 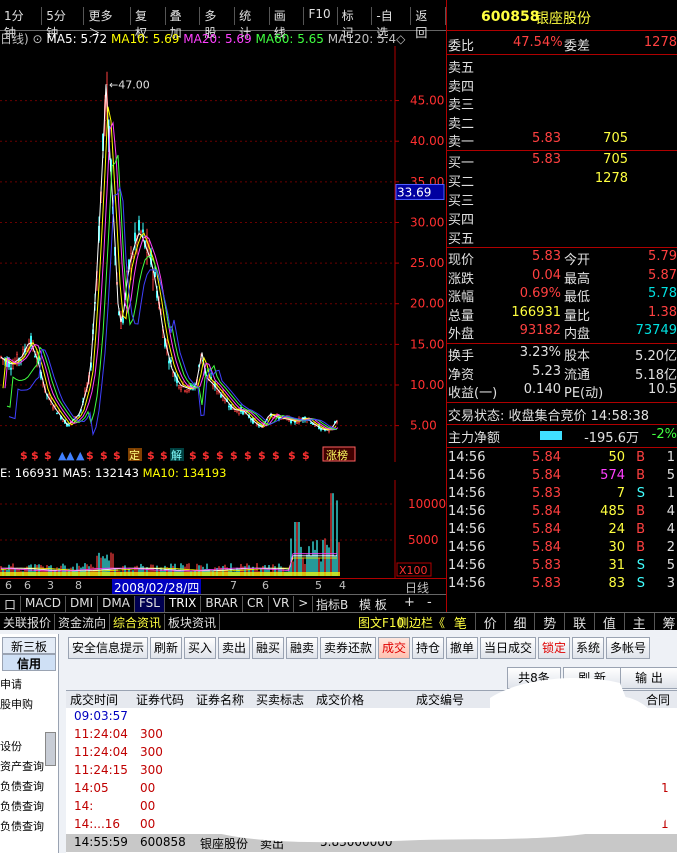 What do you see at coordinates (588, 648) in the screenshot?
I see `toolbar-button-12: 系统` at bounding box center [588, 648].